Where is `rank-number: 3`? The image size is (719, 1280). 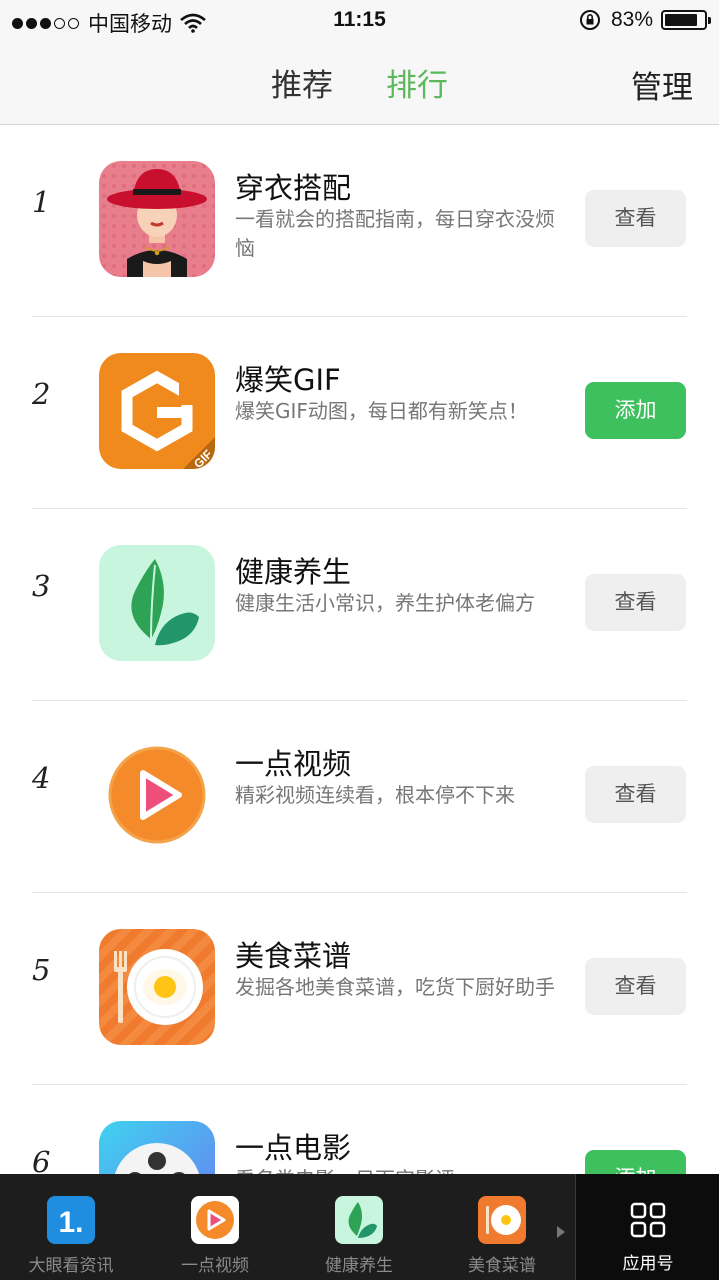 rank-number: 3 is located at coordinates (41, 586).